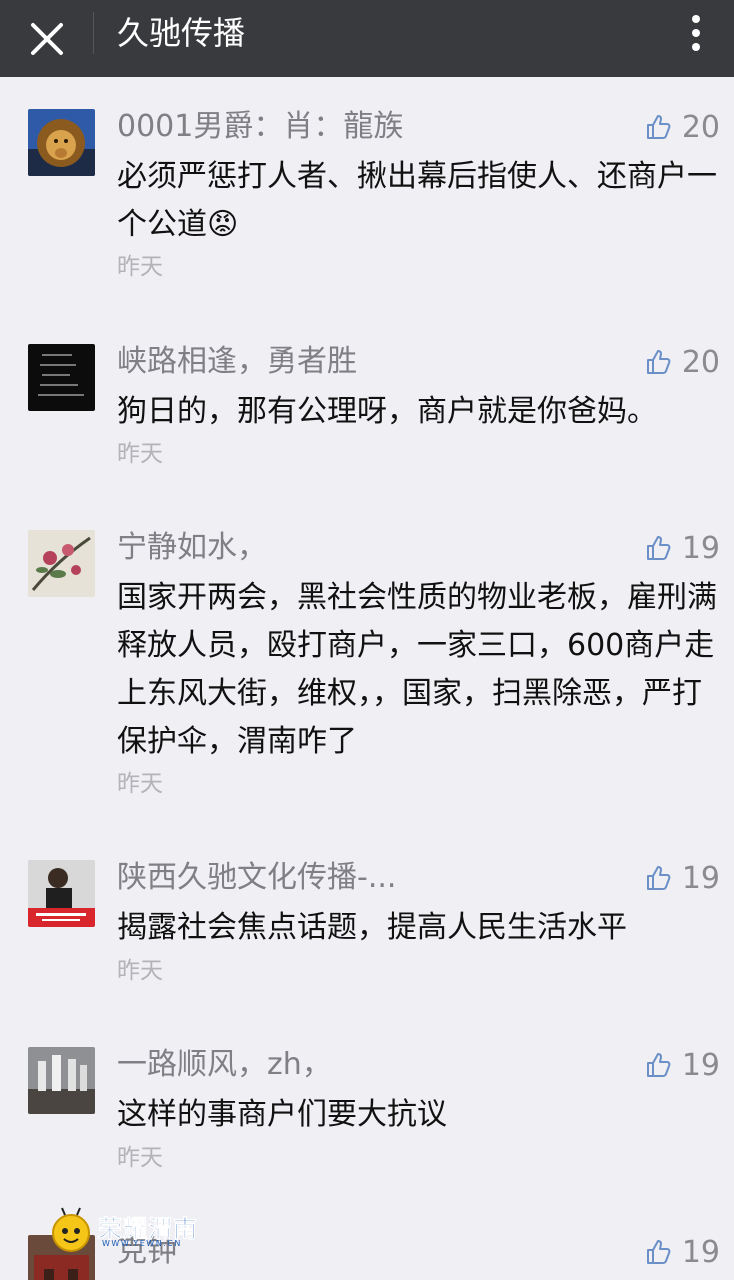 Image resolution: width=734 pixels, height=1280 pixels. I want to click on close-icon, so click(47, 39).